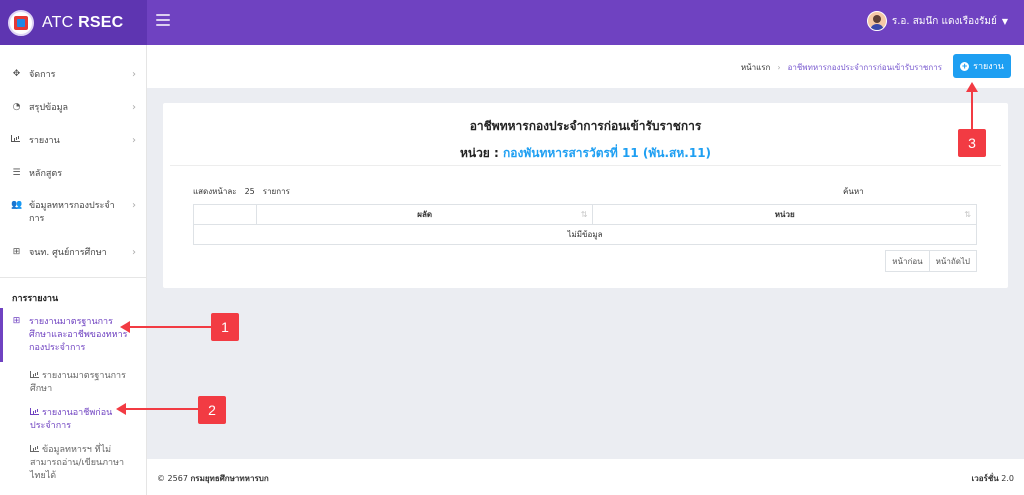 The height and width of the screenshot is (495, 1024). Describe the element at coordinates (992, 478) in the screenshot. I see `version: เวอร์ชั่น 2.0` at that location.